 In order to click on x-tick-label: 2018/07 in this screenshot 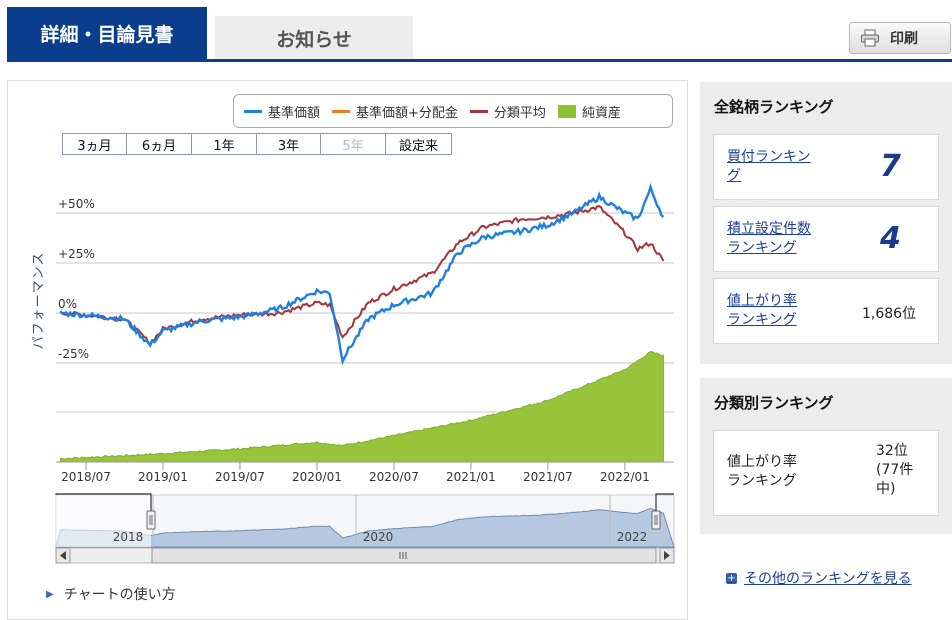, I will do `click(86, 477)`.